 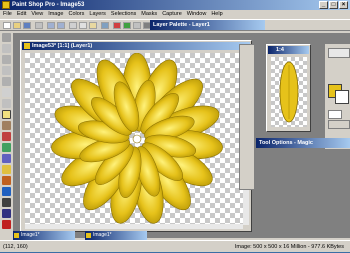 I want to click on arrow-tool-icon, so click(x=6, y=37).